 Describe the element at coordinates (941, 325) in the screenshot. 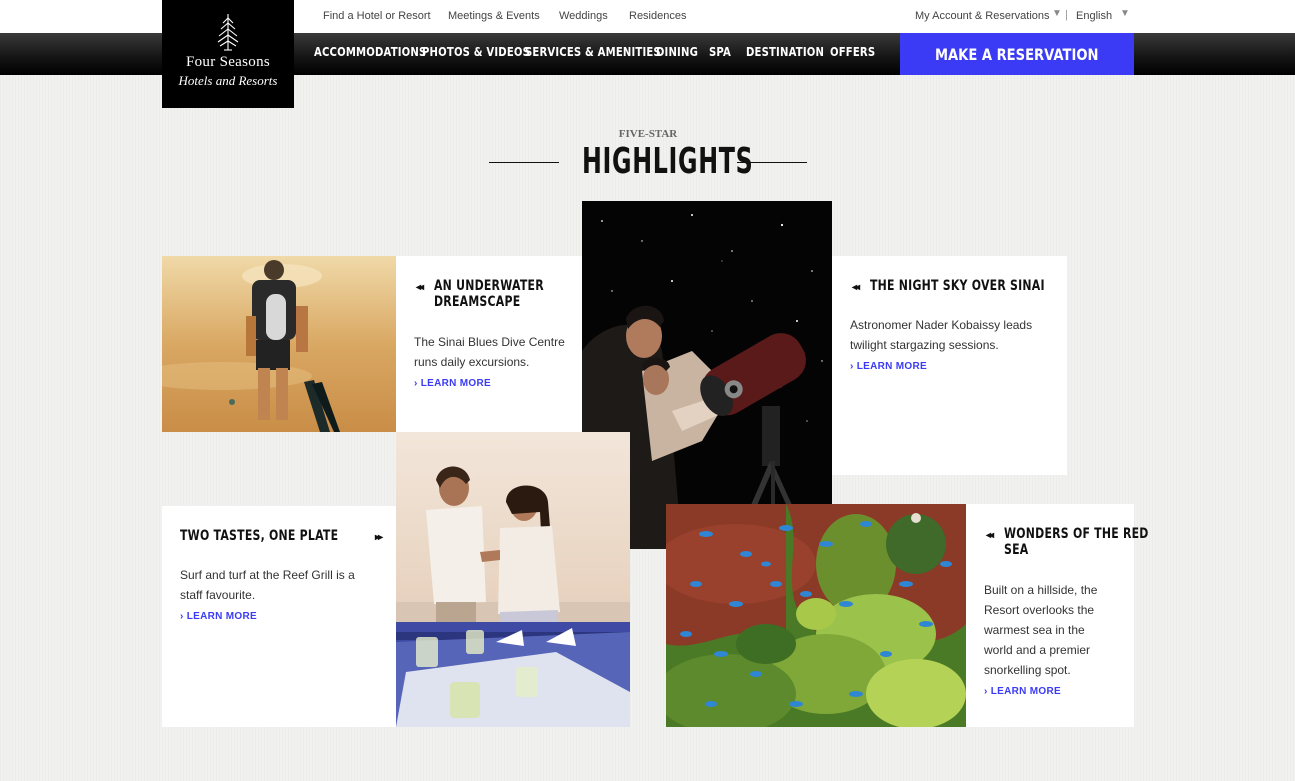

I see `card-description-line: Astronomer Nader Kobaissy leads` at that location.